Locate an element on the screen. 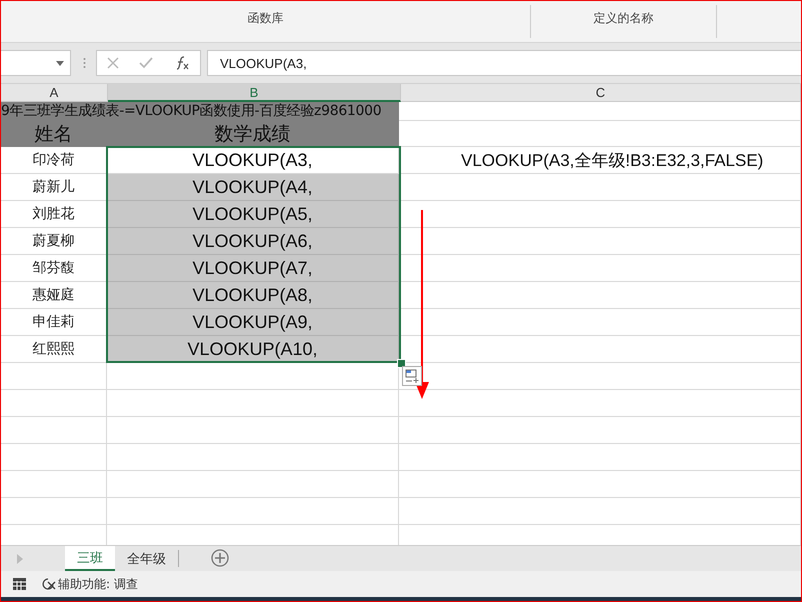 The height and width of the screenshot is (602, 802). header-cell: 姓名 is located at coordinates (54, 134).